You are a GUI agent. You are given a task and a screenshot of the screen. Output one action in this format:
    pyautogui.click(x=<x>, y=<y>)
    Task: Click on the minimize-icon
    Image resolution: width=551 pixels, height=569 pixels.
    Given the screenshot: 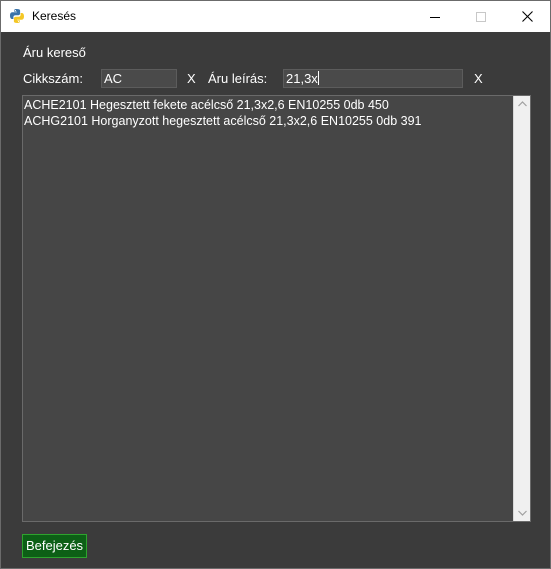 What is the action you would take?
    pyautogui.click(x=435, y=17)
    